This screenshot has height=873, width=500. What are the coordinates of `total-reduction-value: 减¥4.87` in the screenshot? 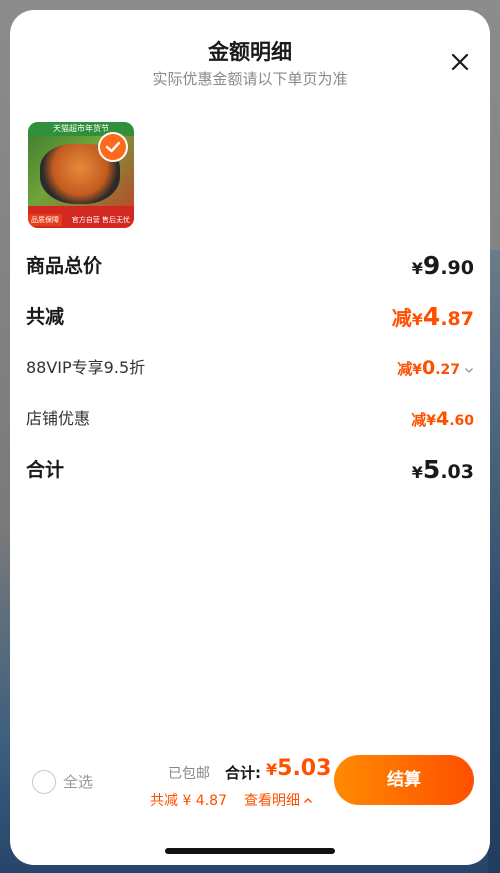 It's located at (433, 318).